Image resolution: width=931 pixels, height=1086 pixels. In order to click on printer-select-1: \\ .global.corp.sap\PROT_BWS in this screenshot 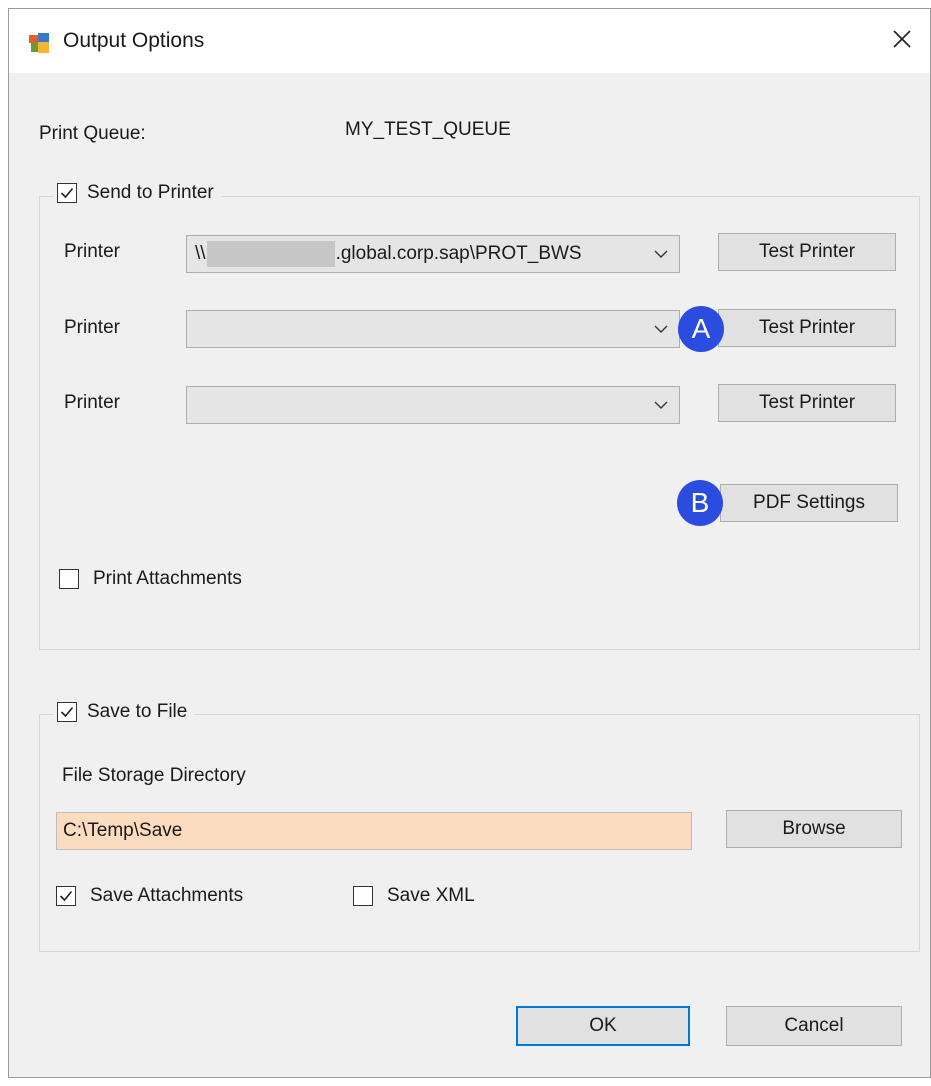, I will do `click(433, 254)`.